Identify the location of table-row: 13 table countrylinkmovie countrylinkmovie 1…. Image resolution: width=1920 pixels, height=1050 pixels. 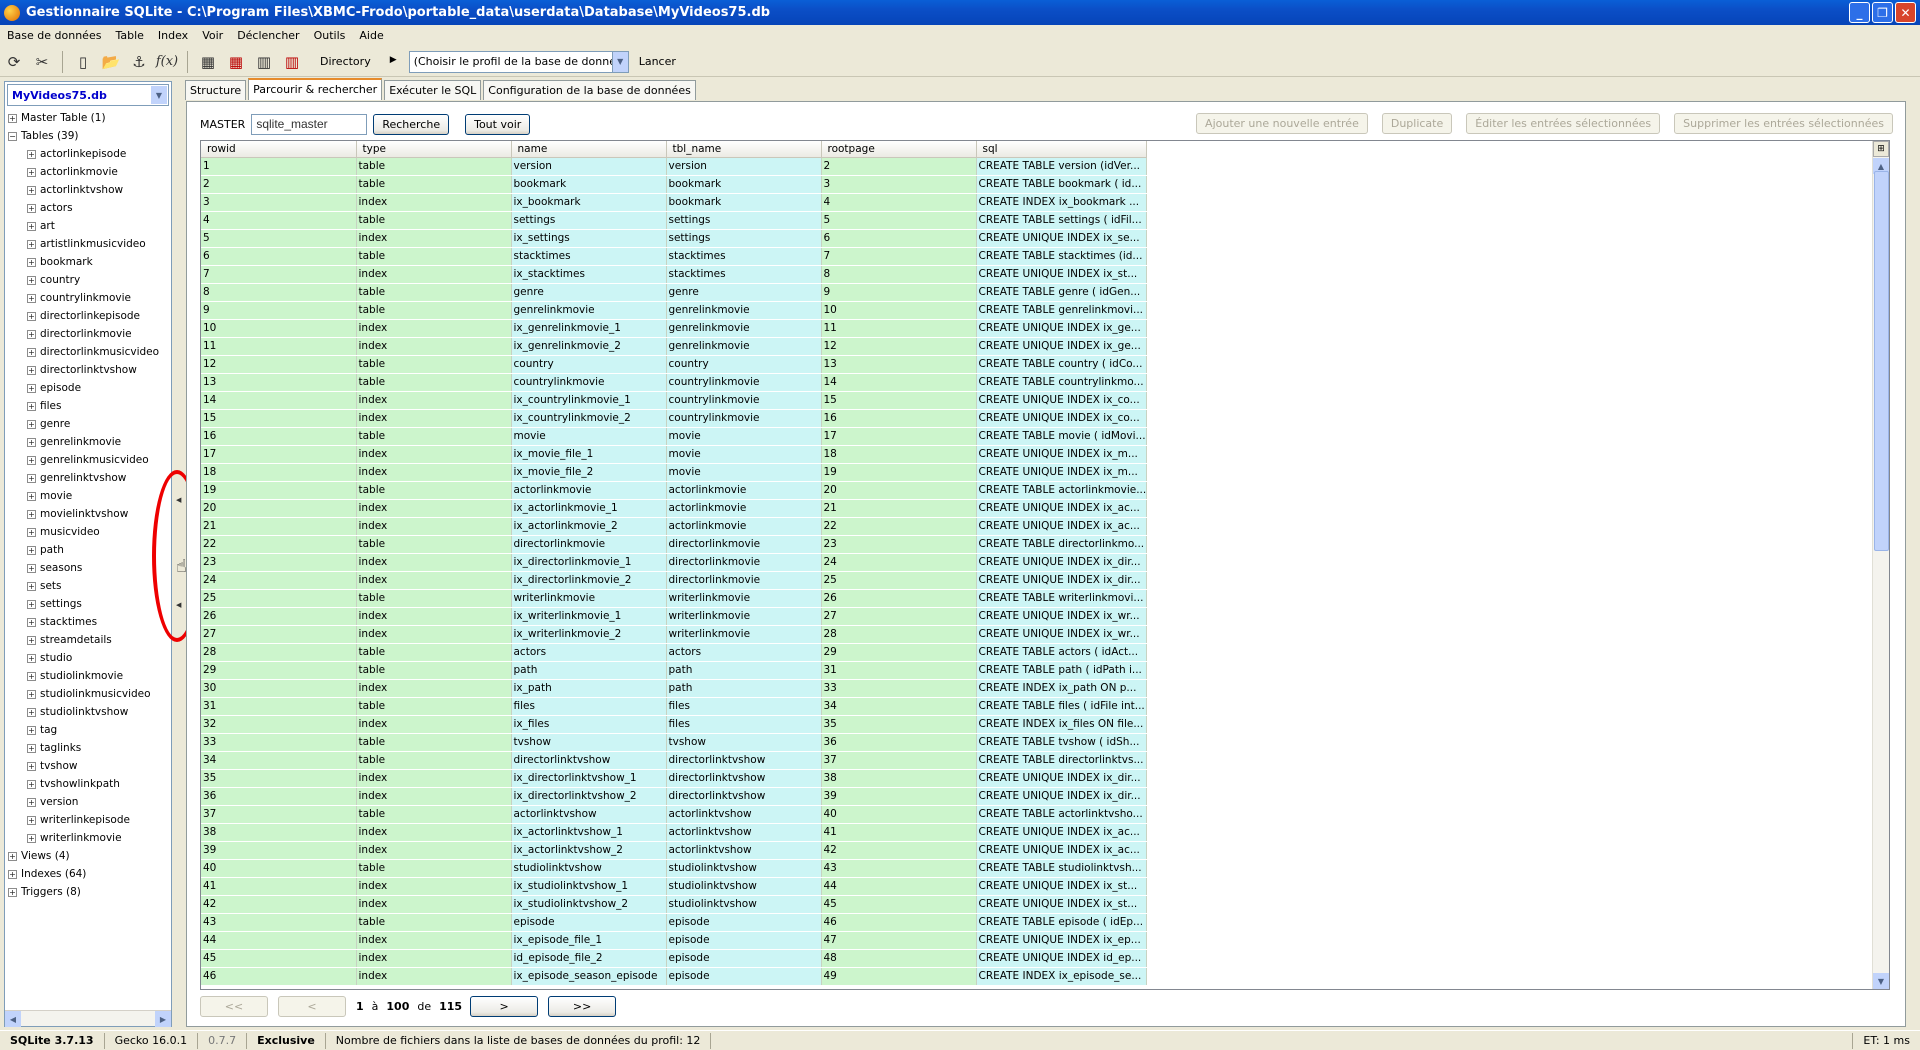
(674, 382).